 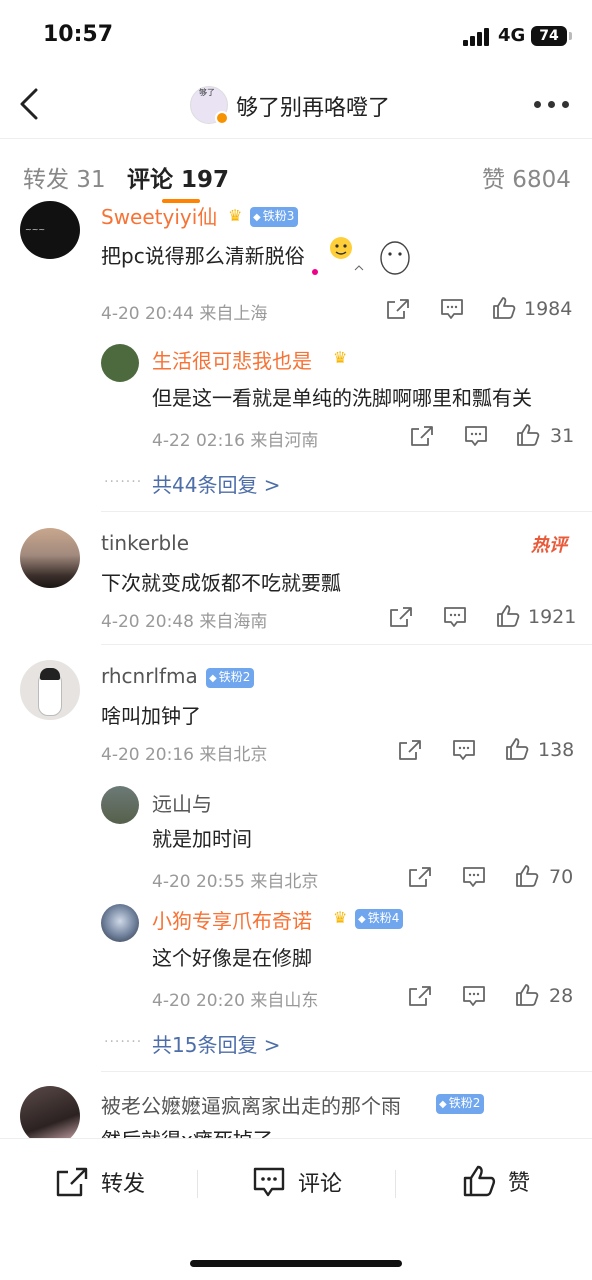 I want to click on avatar: ~~~, so click(x=50, y=230).